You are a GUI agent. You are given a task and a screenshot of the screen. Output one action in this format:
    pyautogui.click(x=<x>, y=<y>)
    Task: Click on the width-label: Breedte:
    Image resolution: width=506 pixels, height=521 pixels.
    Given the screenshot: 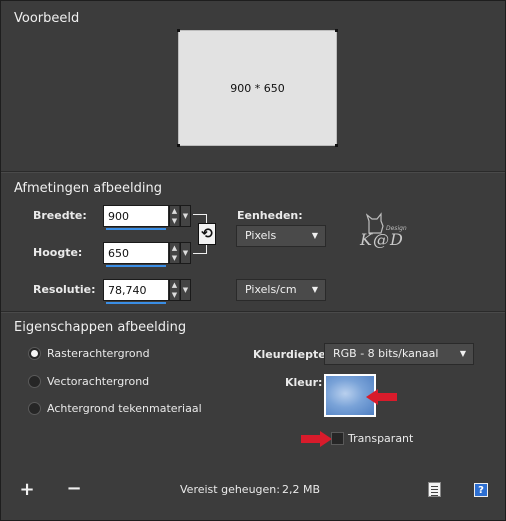 What is the action you would take?
    pyautogui.click(x=60, y=215)
    